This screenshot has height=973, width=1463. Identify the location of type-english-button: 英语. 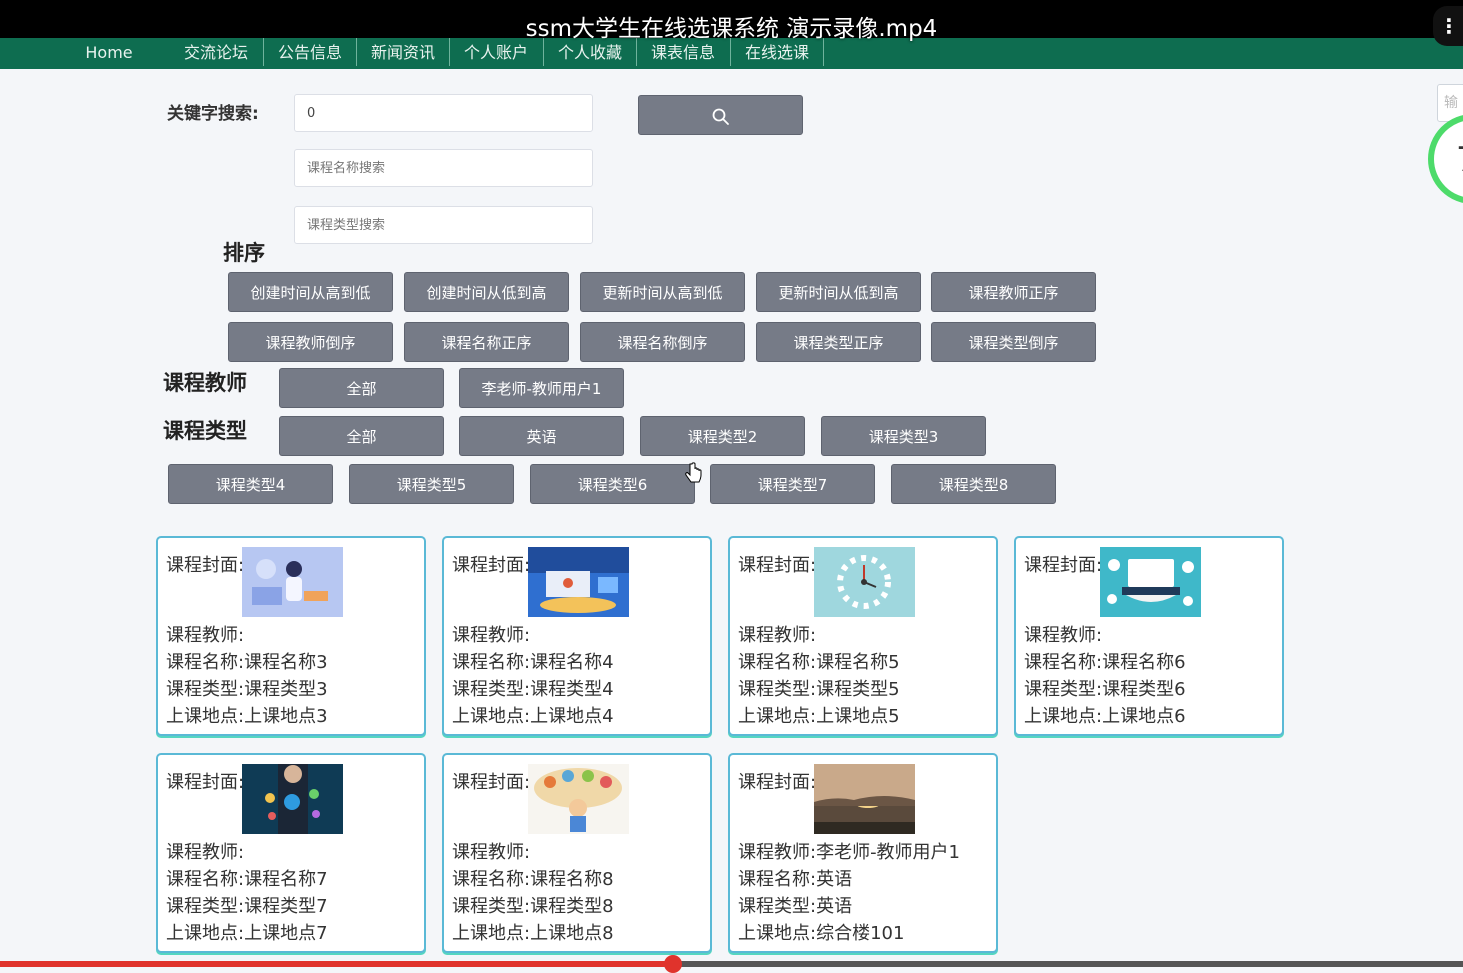
(541, 436).